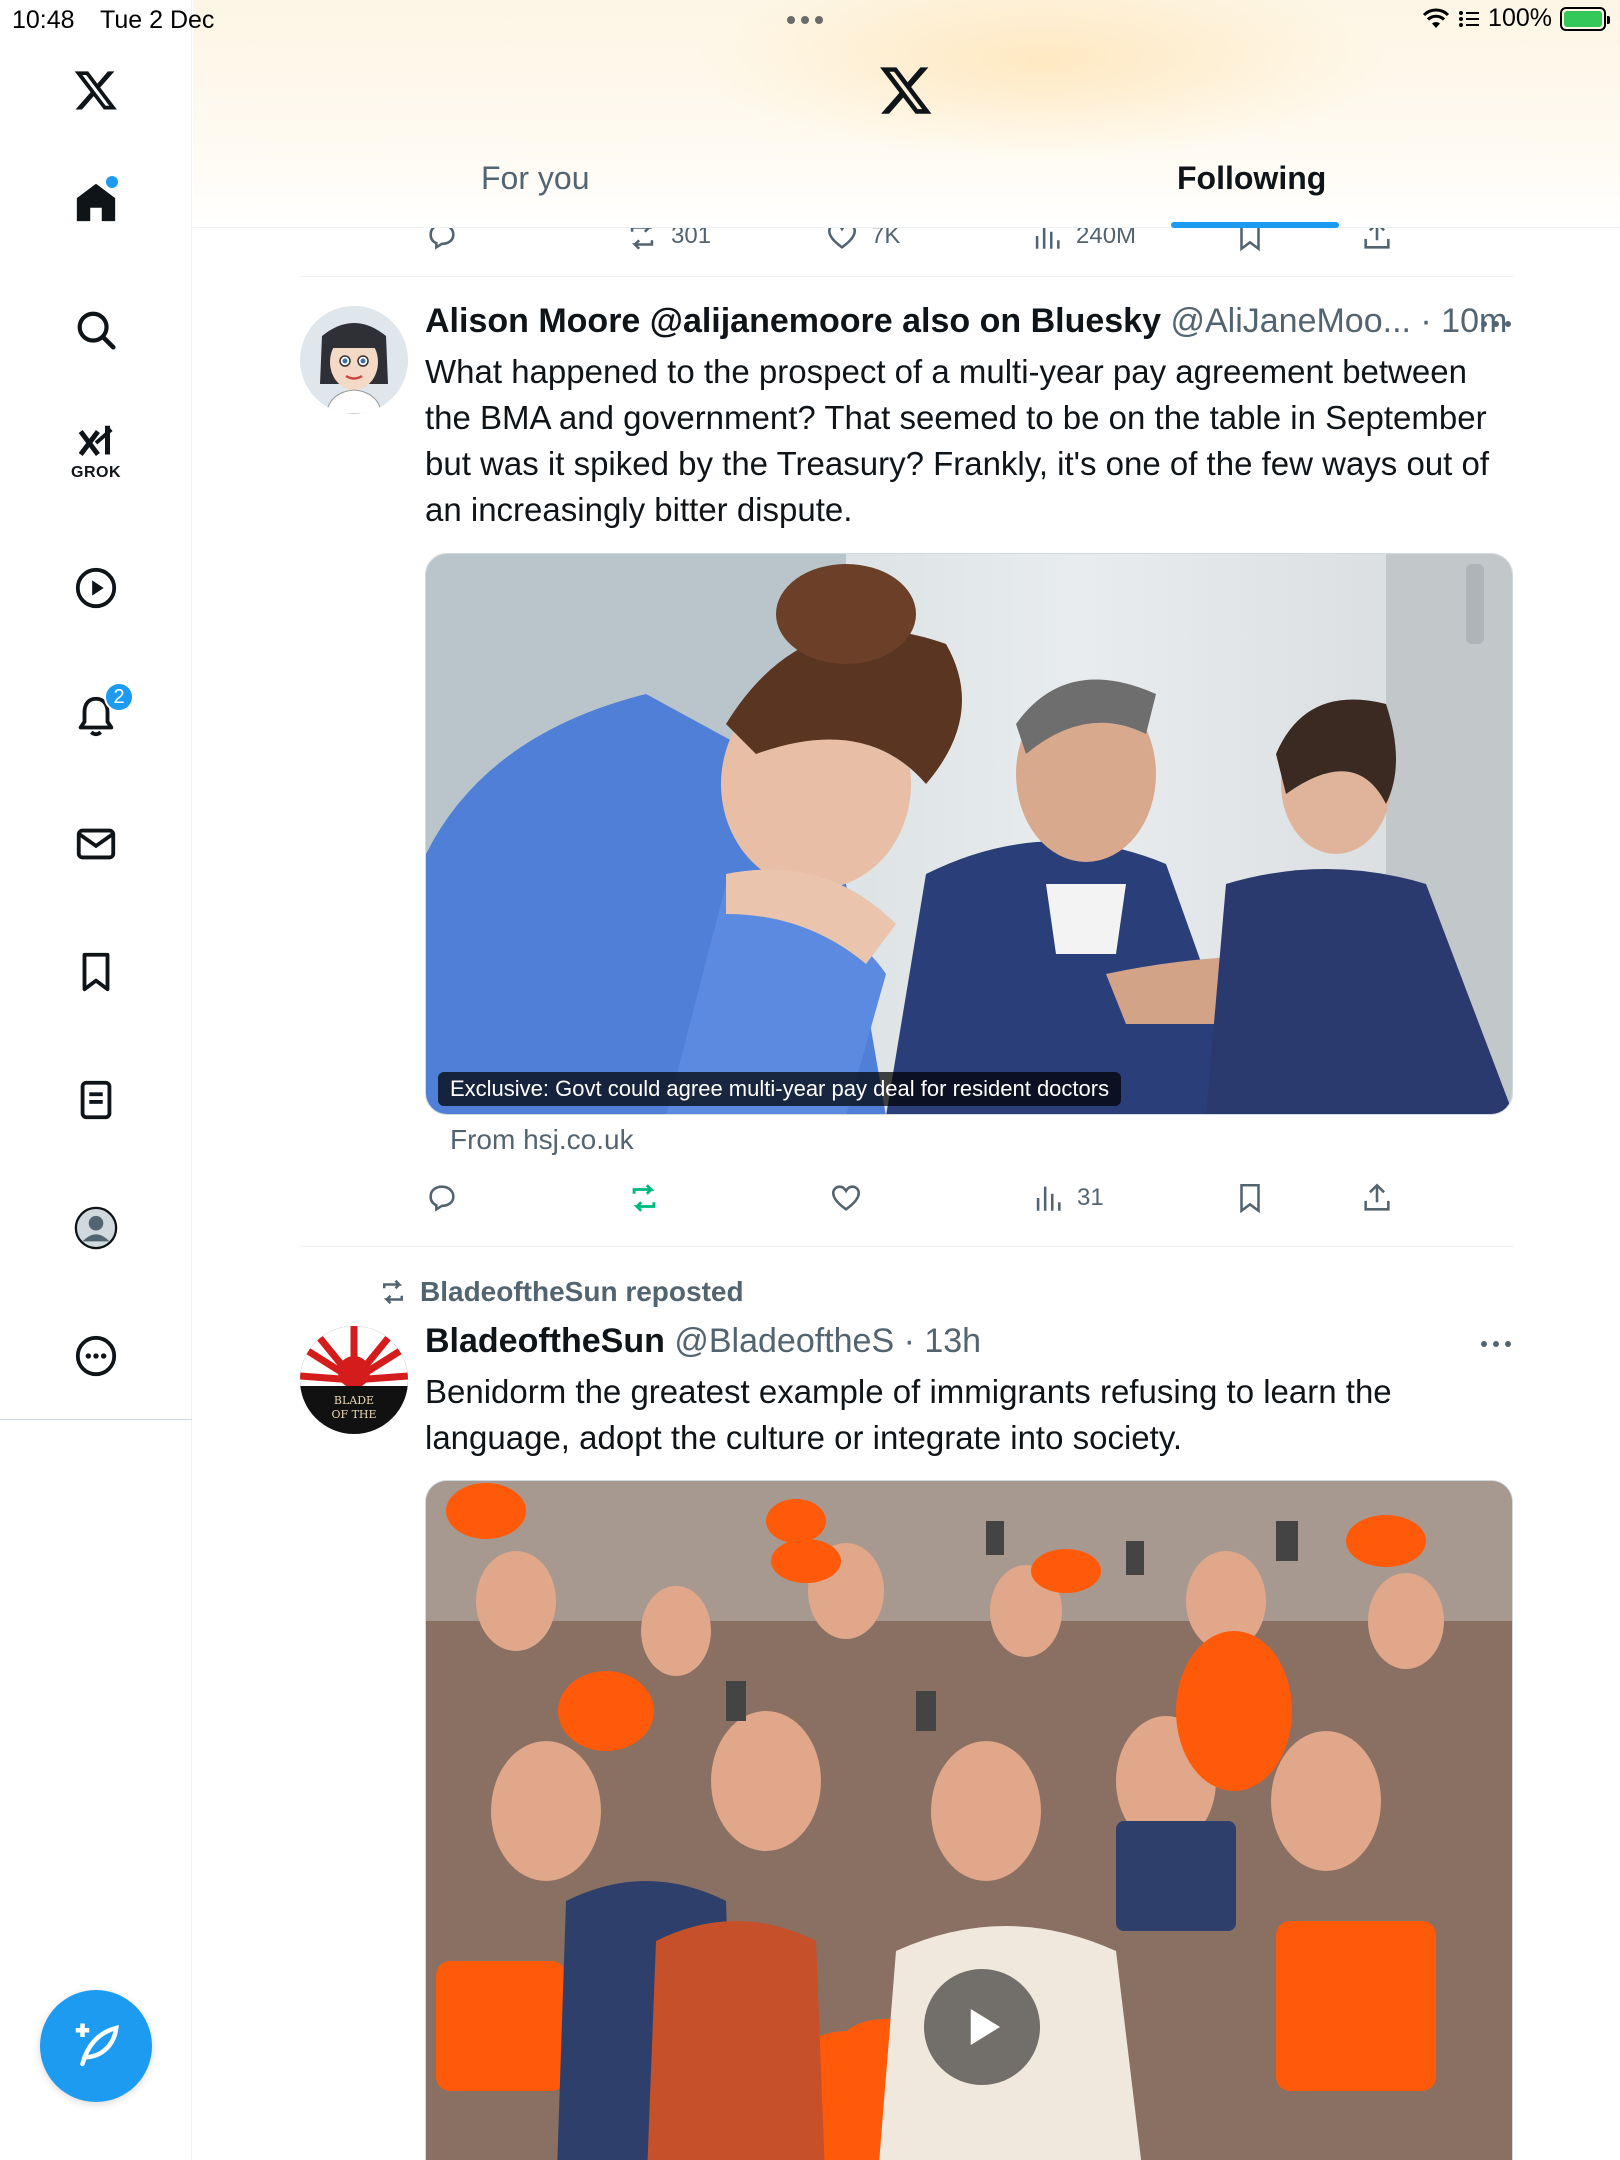 The height and width of the screenshot is (2160, 1620). Describe the element at coordinates (353, 1414) in the screenshot. I see `avatar-text-2: OF THE` at that location.